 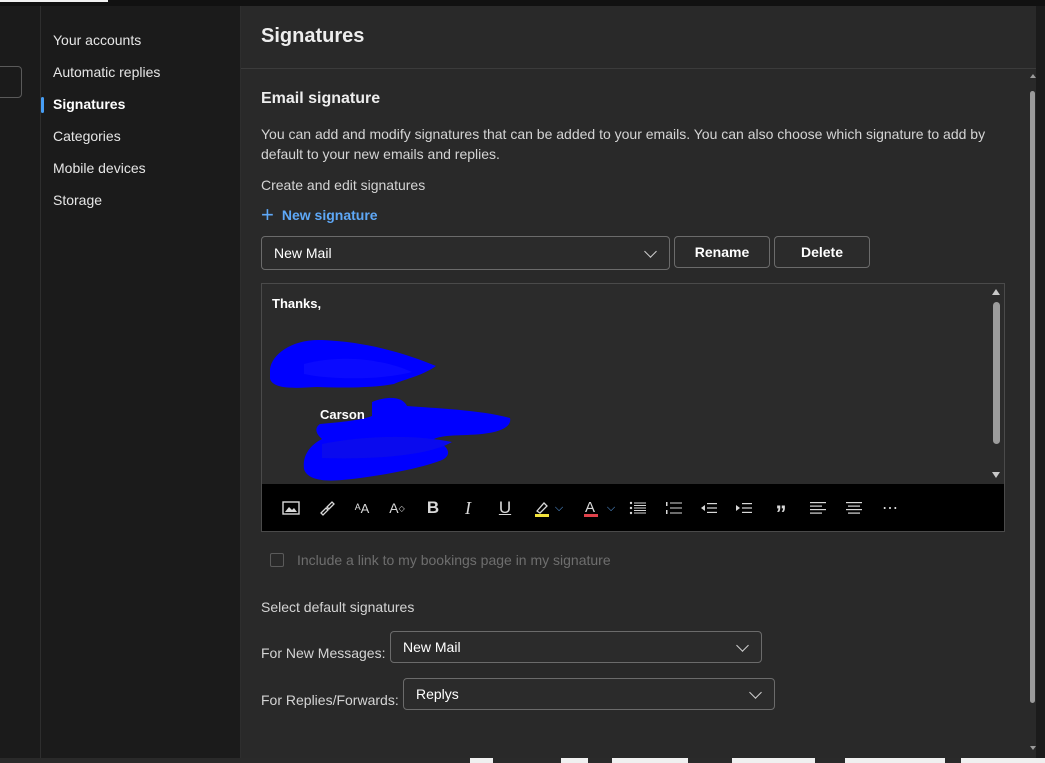 I want to click on bold-icon: B, so click(x=433, y=508).